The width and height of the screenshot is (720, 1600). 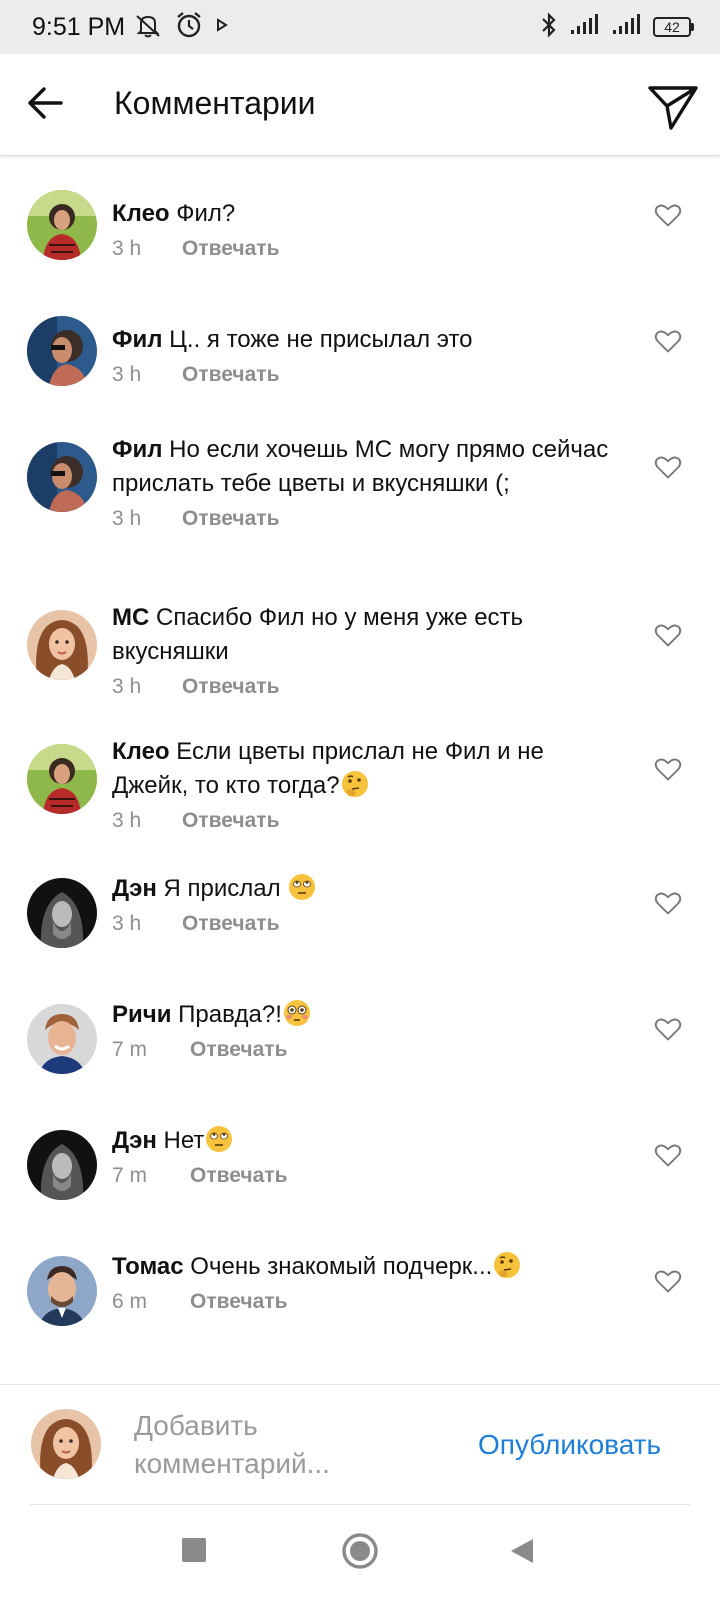 I want to click on battery-indicator: 42, so click(x=673, y=27).